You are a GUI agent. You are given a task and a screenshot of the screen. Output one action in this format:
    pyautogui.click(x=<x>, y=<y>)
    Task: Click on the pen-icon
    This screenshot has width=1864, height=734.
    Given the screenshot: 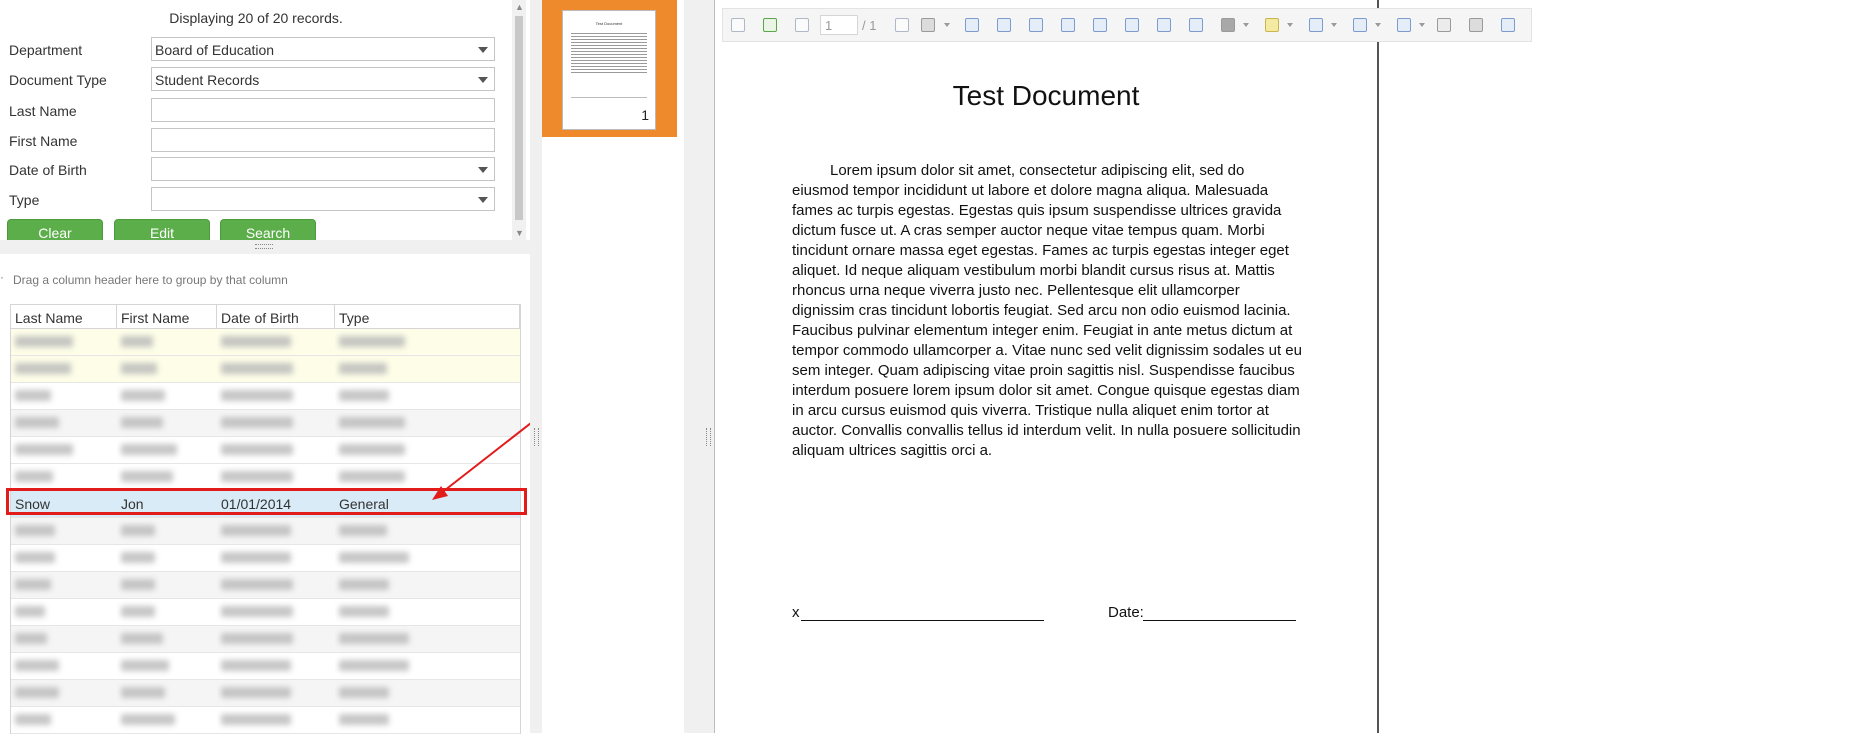 What is the action you would take?
    pyautogui.click(x=1360, y=25)
    